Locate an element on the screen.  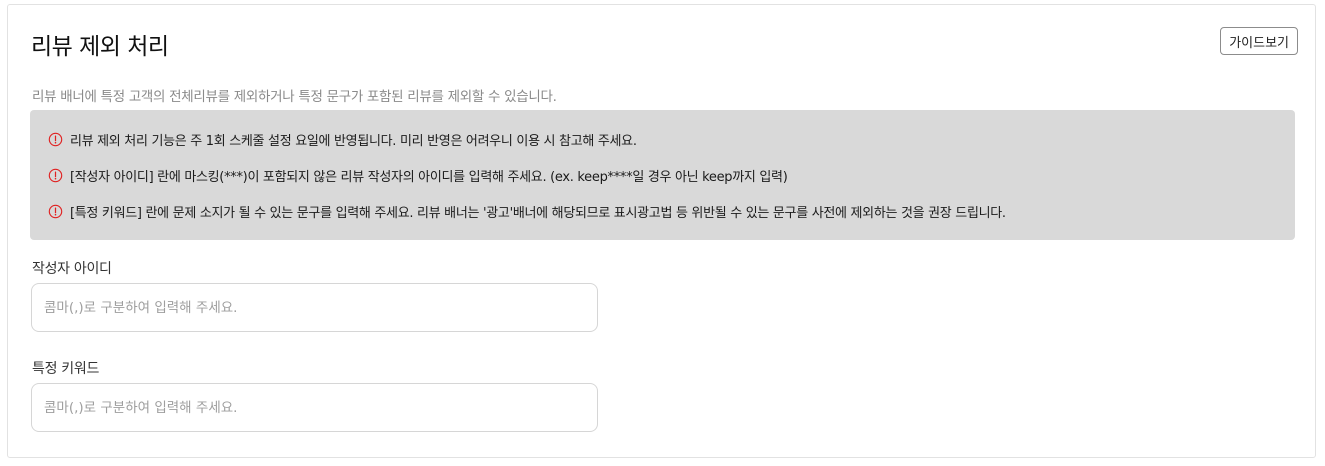
guide-button: 가이드보기 is located at coordinates (1259, 41).